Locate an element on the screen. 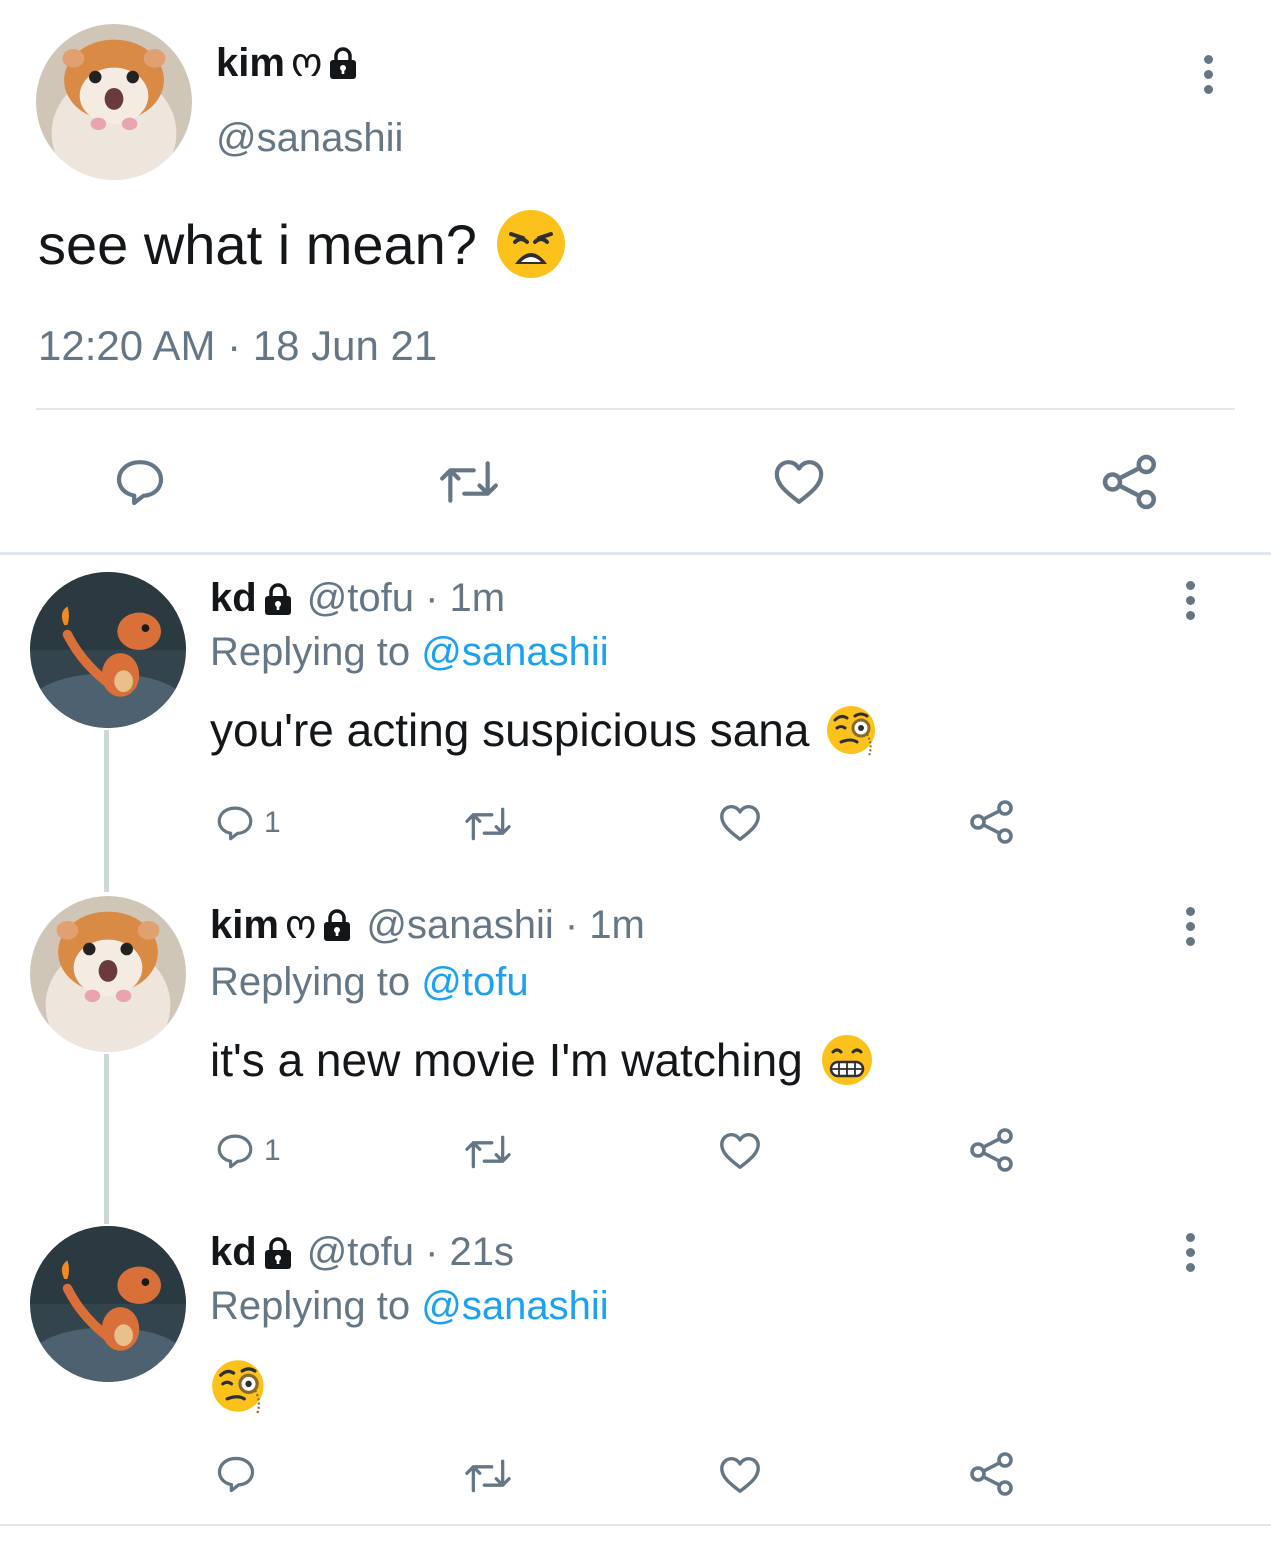 The width and height of the screenshot is (1271, 1551). main-tweet-timestamp: 12:20 AM · 18 Jun 21 is located at coordinates (237, 346).